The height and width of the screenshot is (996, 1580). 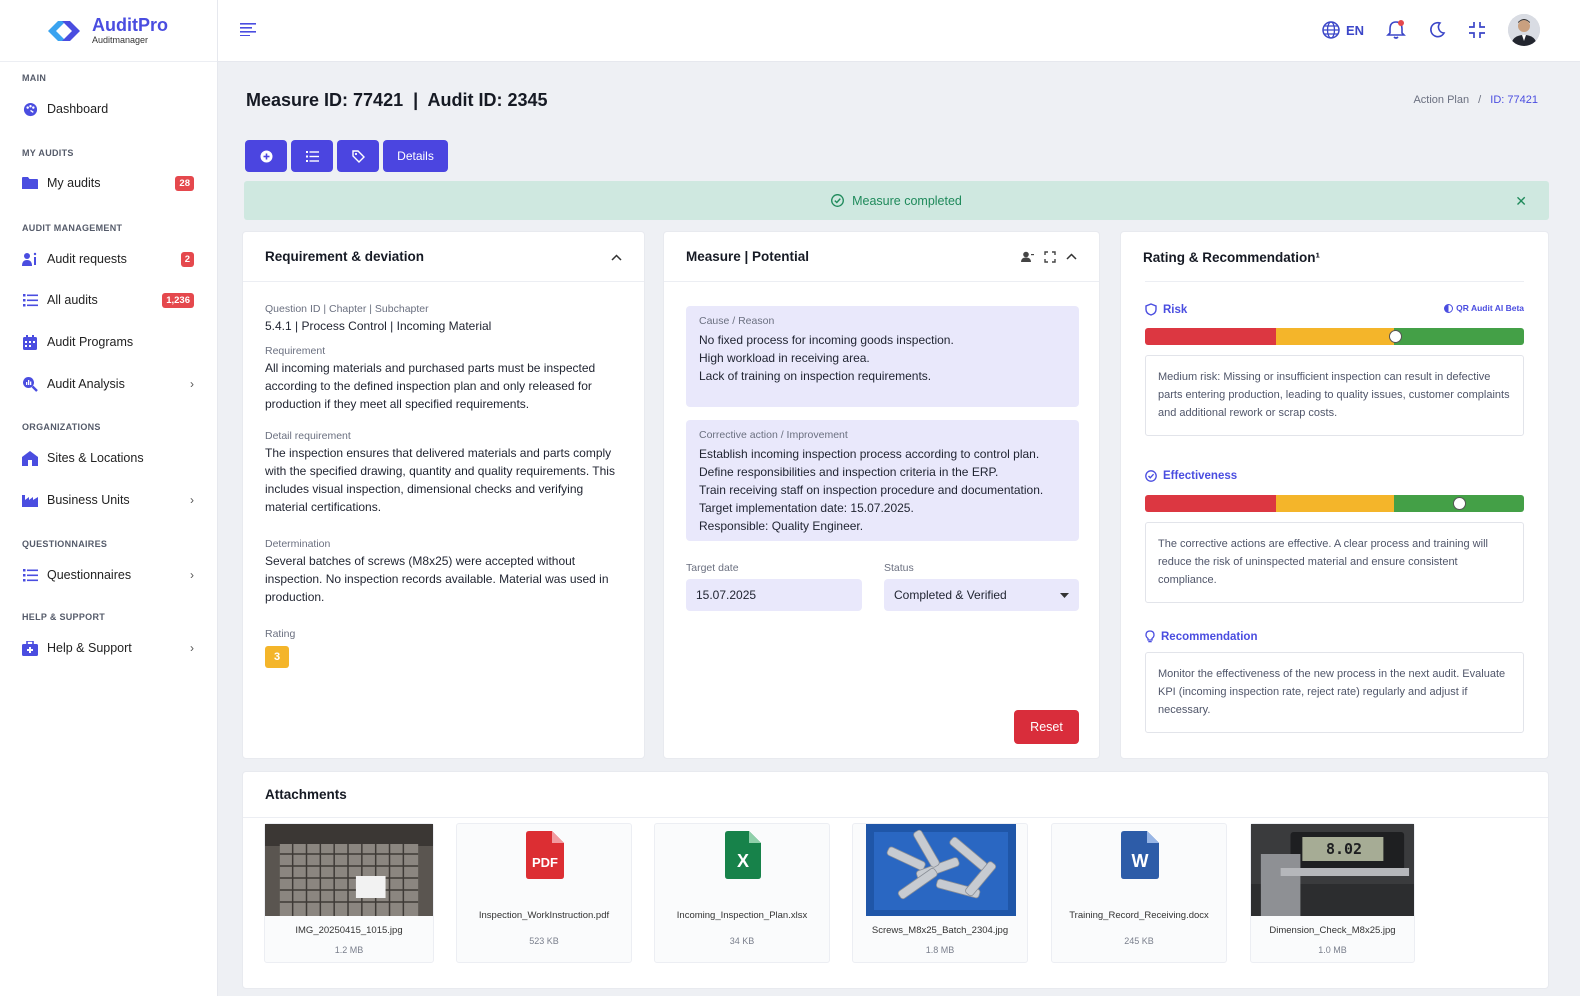 I want to click on sidebar-item-sites-locations: Sites & Locations, so click(x=108, y=458).